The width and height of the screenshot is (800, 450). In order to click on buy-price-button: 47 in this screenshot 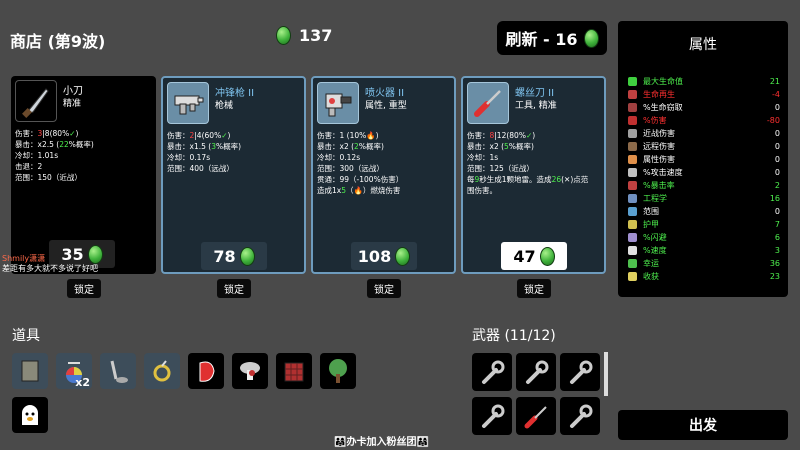, I will do `click(534, 256)`.